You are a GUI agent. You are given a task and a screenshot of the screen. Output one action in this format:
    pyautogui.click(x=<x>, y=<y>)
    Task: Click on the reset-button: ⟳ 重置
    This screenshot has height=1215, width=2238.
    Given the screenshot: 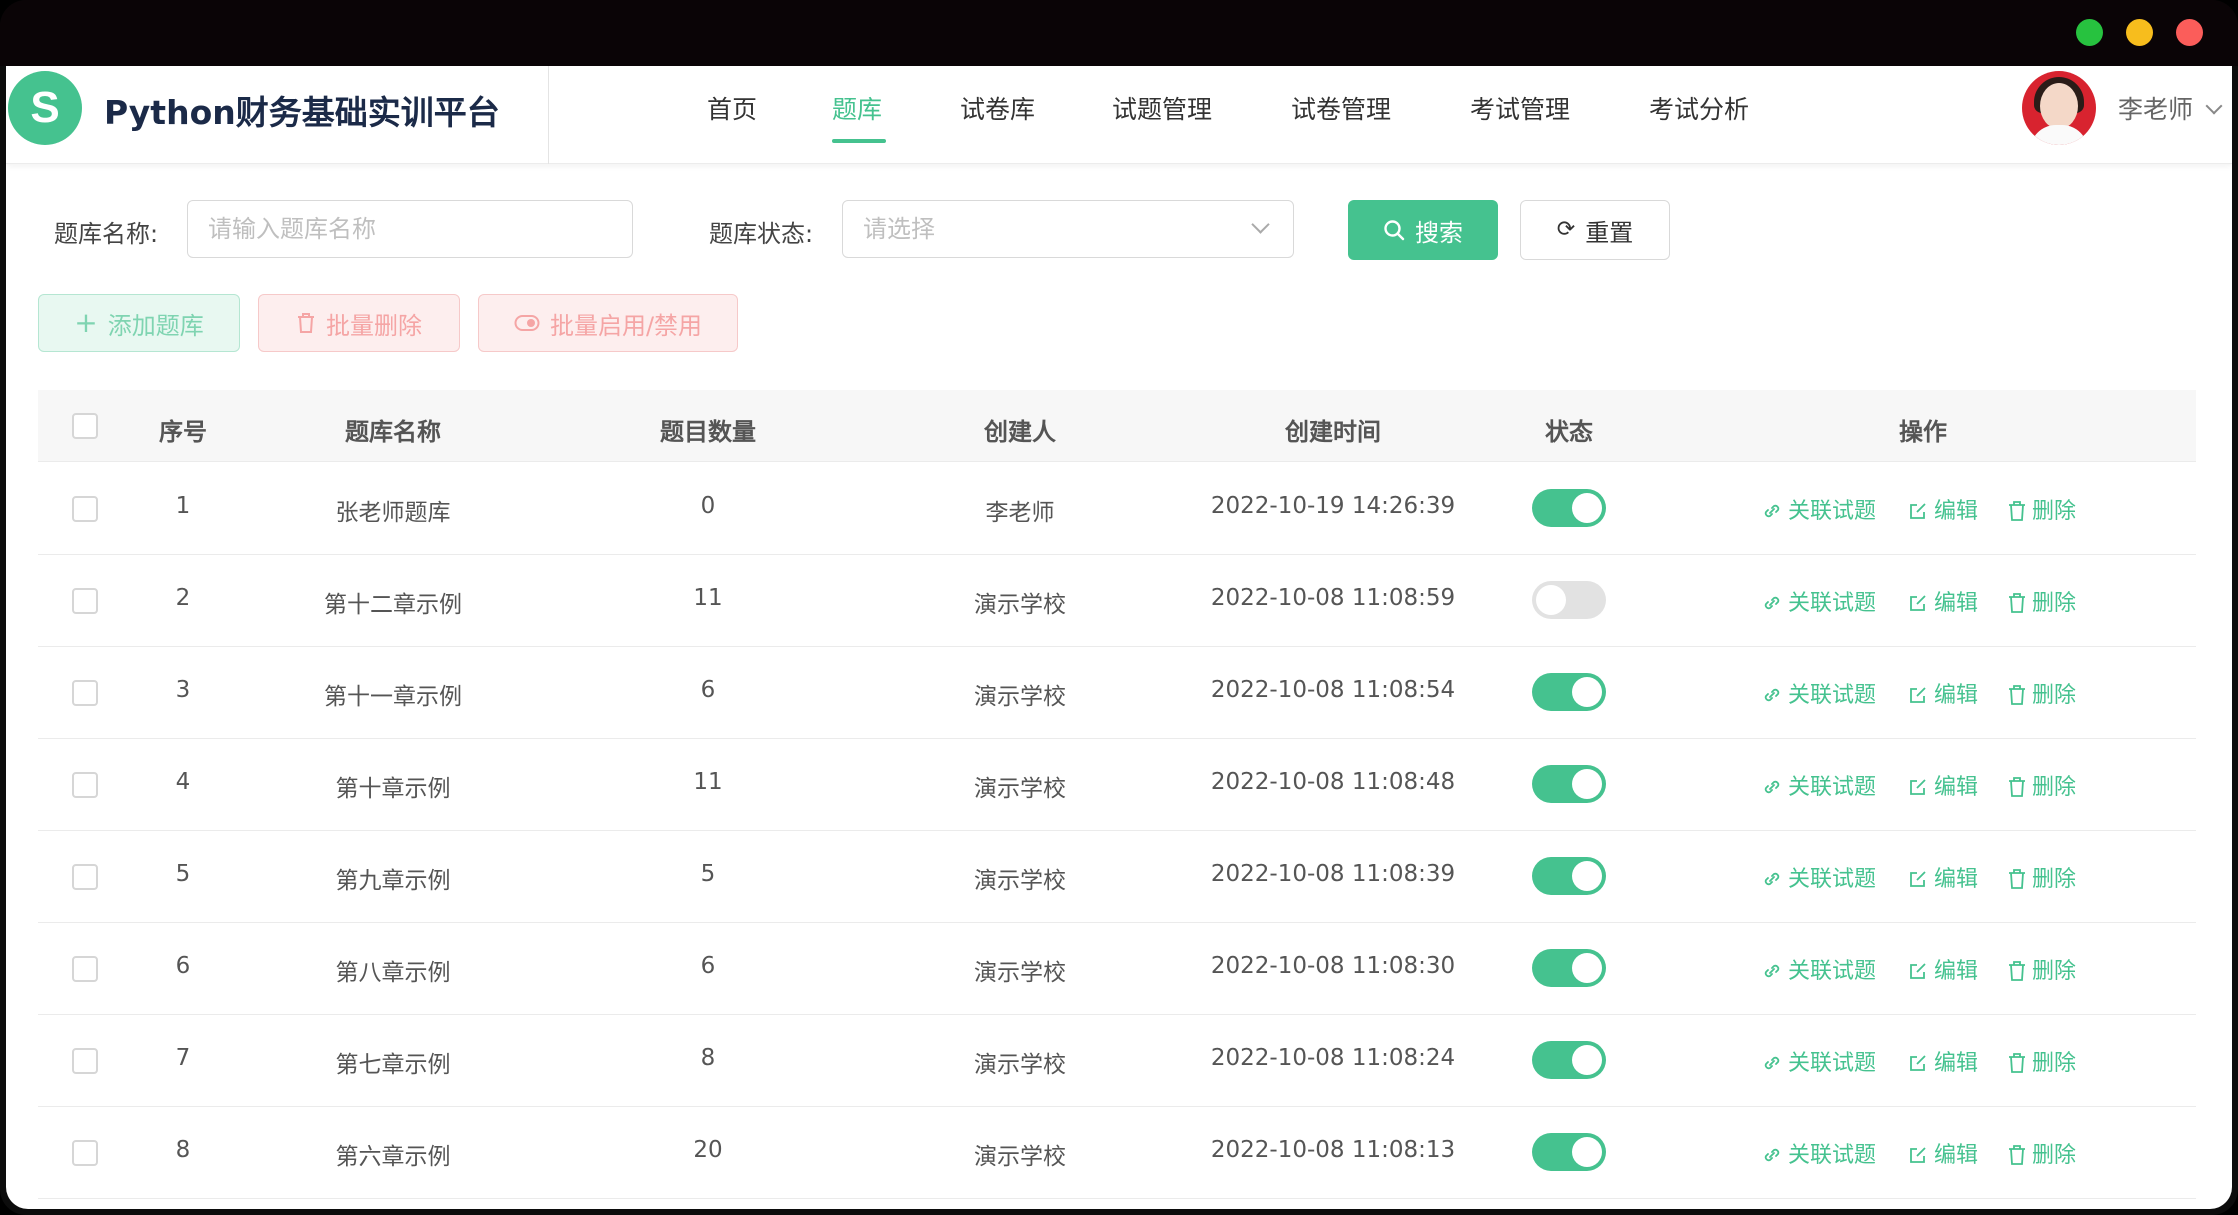 What is the action you would take?
    pyautogui.click(x=1595, y=230)
    